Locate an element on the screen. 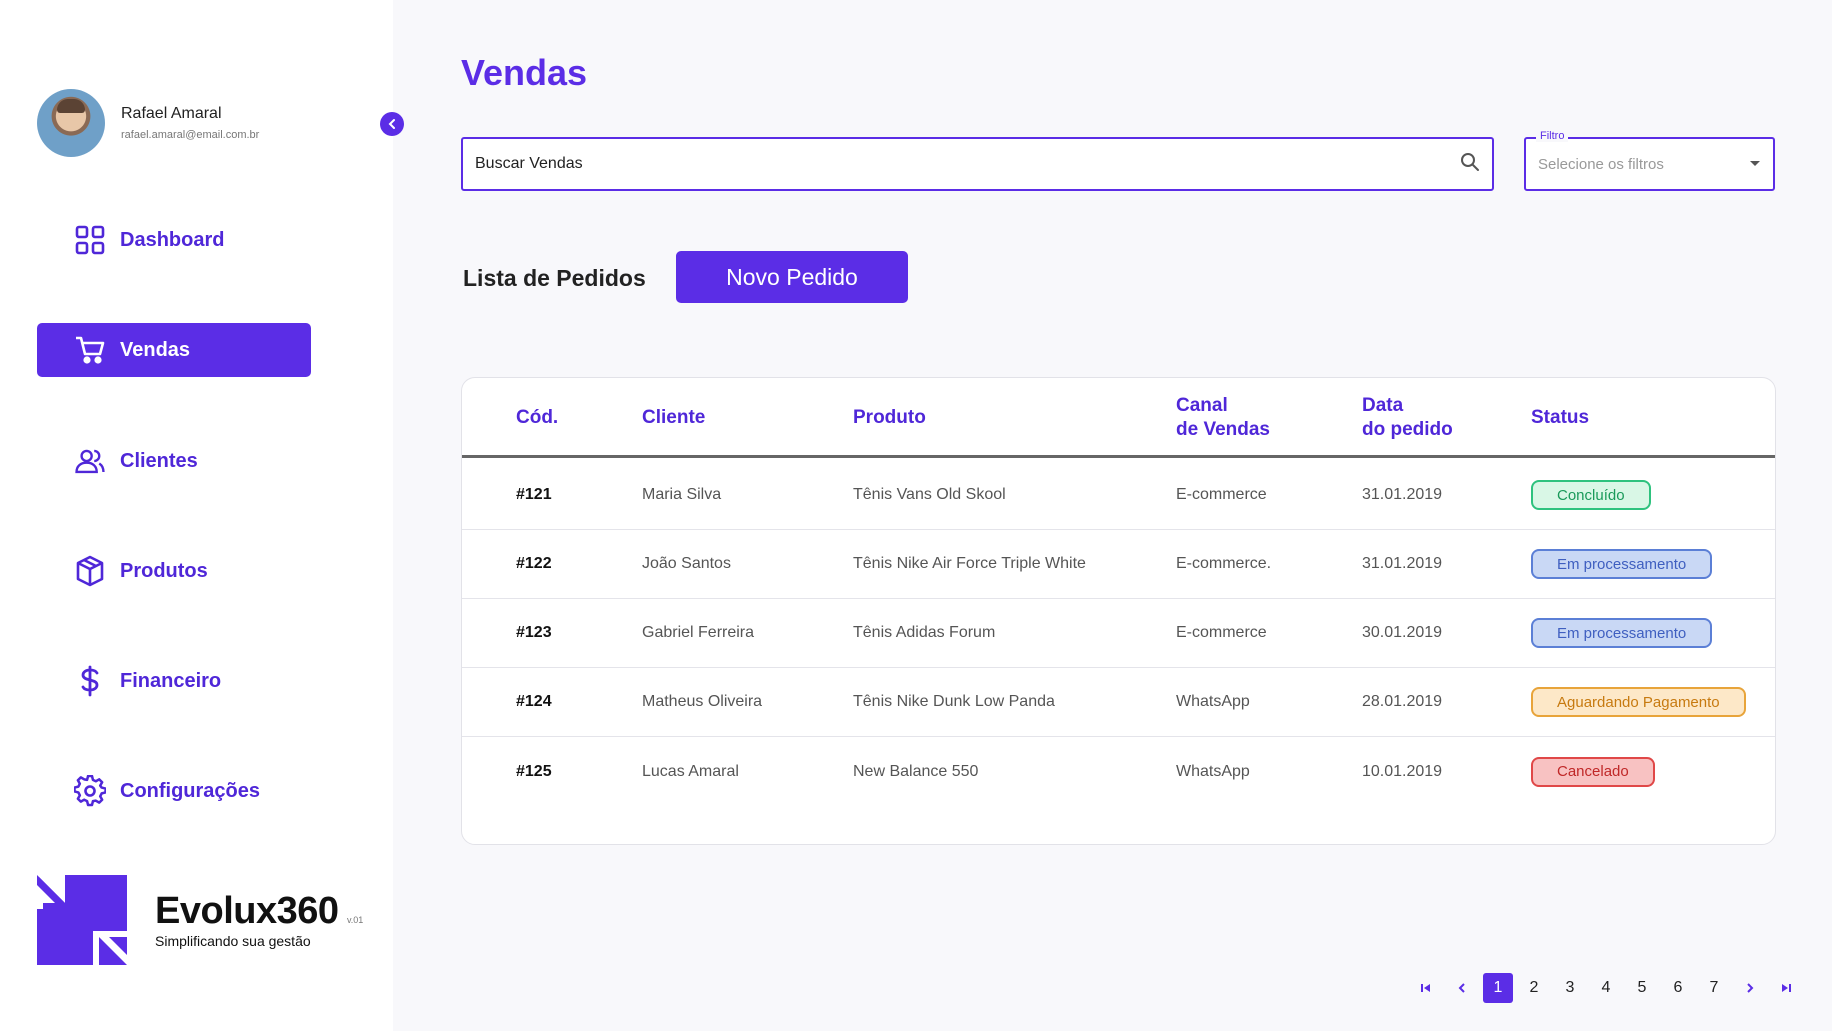 Image resolution: width=1832 pixels, height=1031 pixels. order-code: #122 is located at coordinates (534, 563).